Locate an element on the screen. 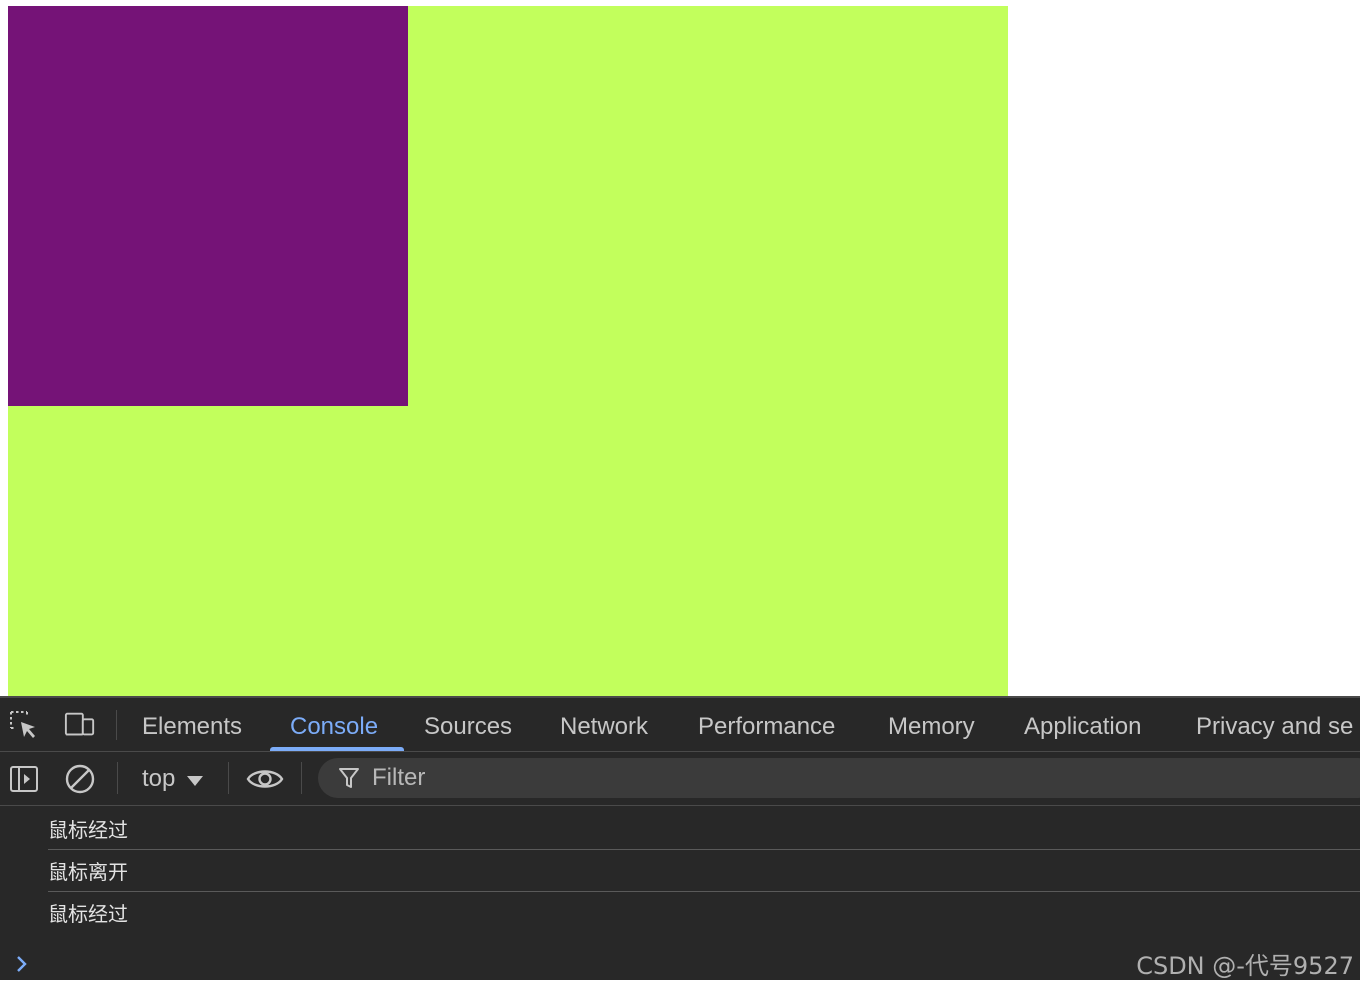  filter-input is located at coordinates (822, 778).